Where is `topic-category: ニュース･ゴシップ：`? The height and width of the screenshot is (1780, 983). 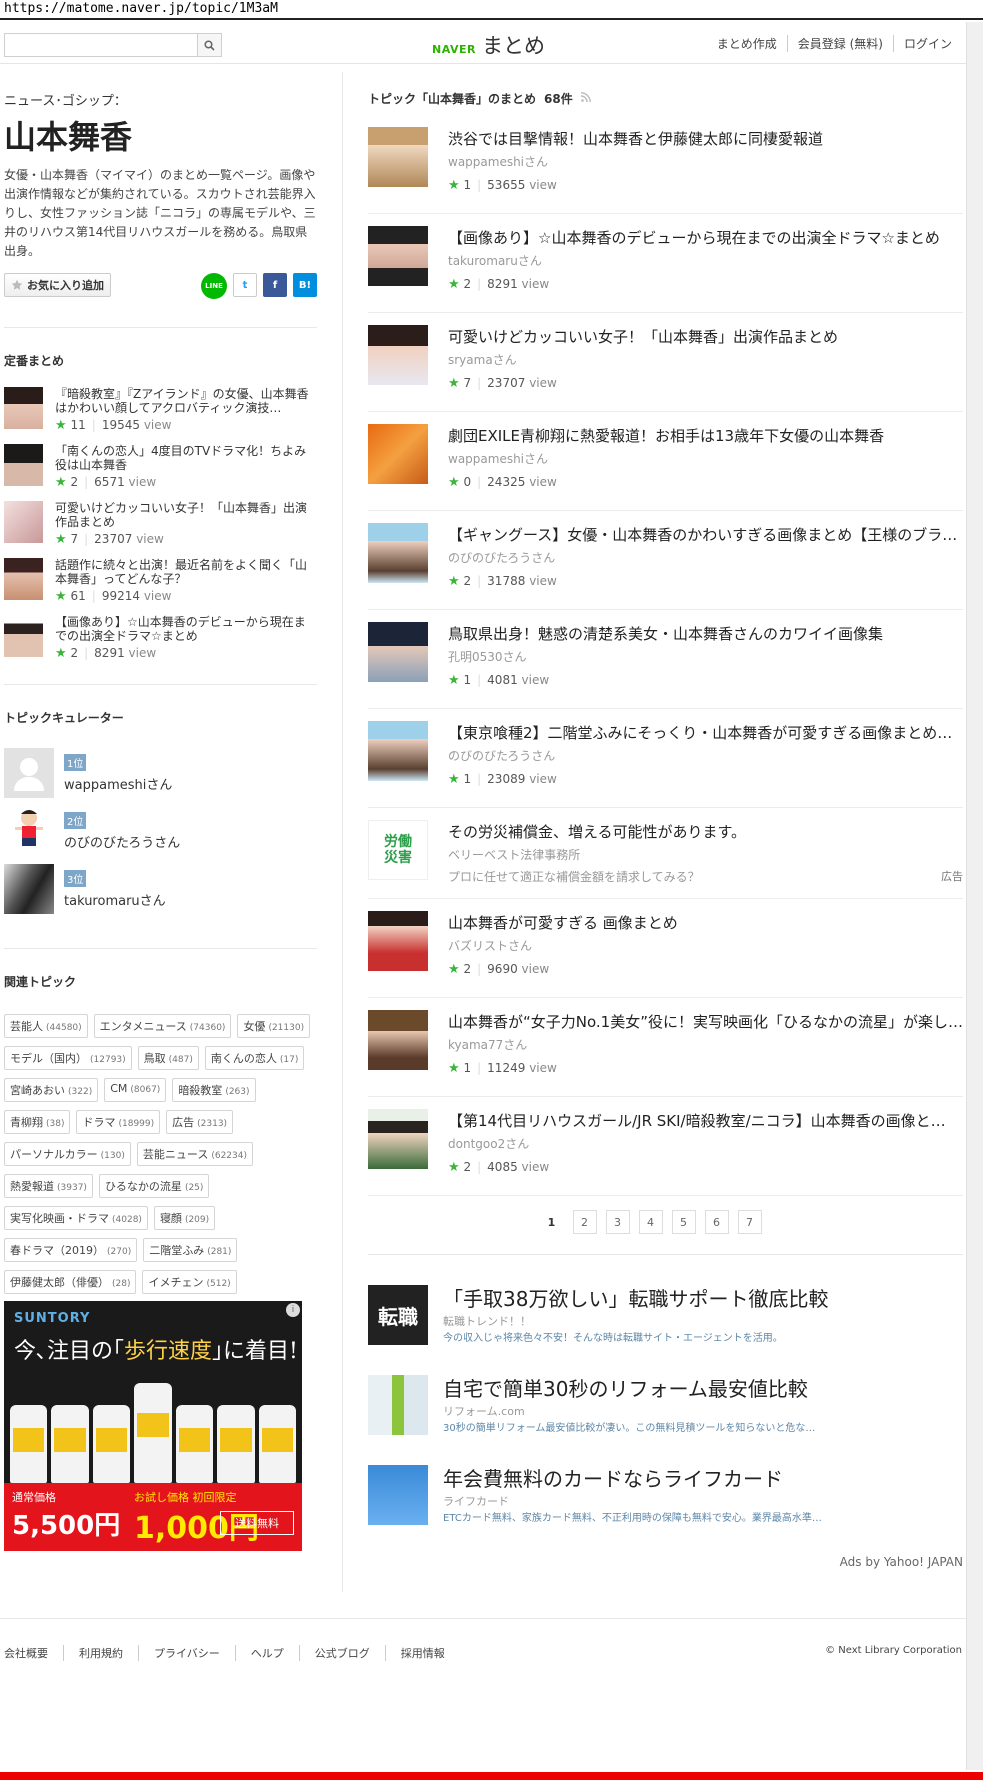 topic-category: ニュース･ゴシップ： is located at coordinates (160, 99).